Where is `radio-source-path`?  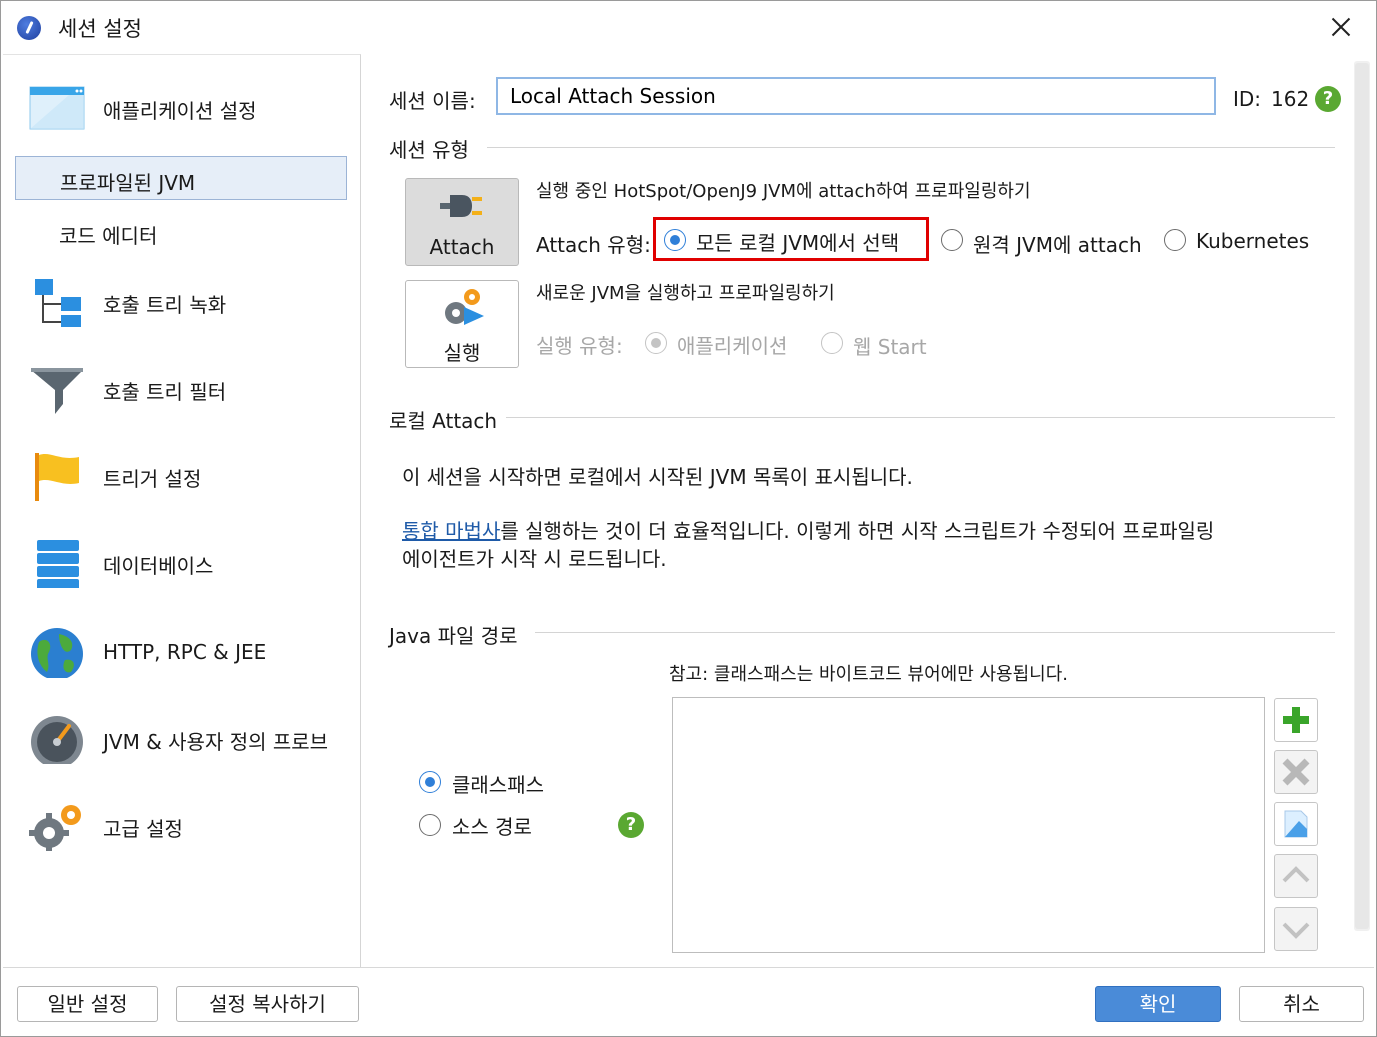
radio-source-path is located at coordinates (430, 825).